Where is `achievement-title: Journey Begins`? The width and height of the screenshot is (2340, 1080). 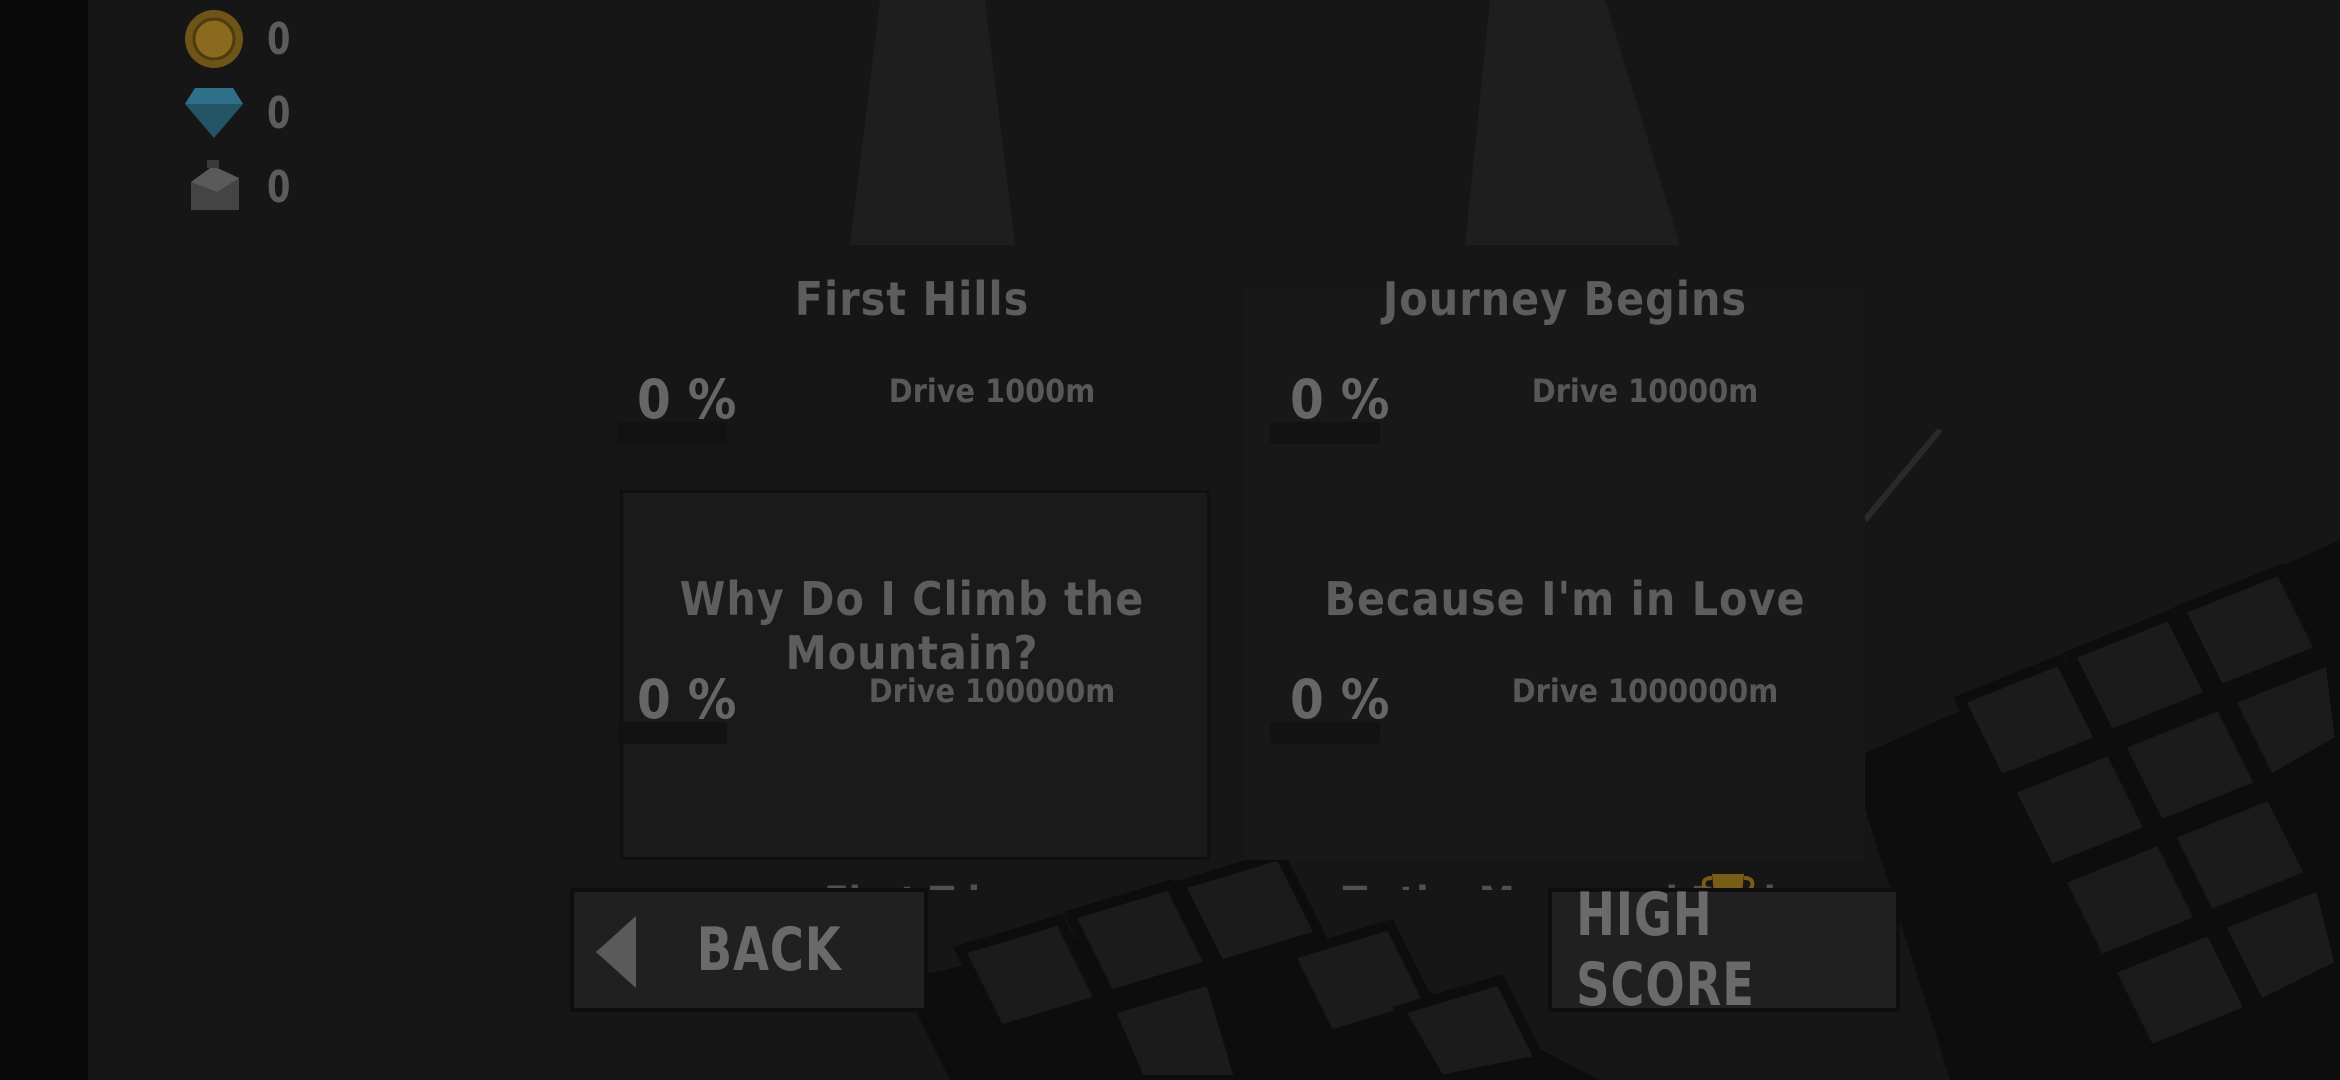
achievement-title: Journey Begins is located at coordinates (1565, 299).